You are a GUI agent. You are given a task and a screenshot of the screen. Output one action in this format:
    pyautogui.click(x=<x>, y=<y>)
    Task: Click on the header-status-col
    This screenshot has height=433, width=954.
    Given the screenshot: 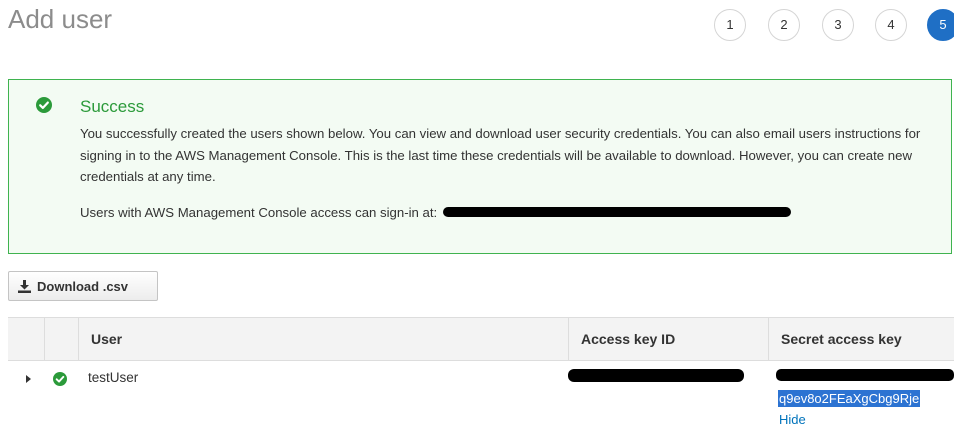 What is the action you would take?
    pyautogui.click(x=61, y=339)
    